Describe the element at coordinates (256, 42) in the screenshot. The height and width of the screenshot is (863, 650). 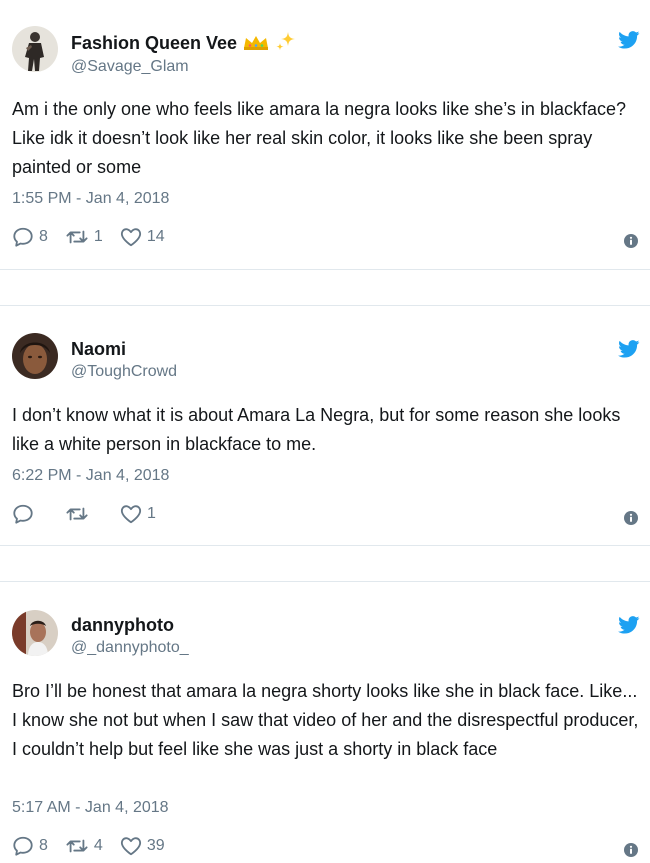
I see `crown-emoji` at that location.